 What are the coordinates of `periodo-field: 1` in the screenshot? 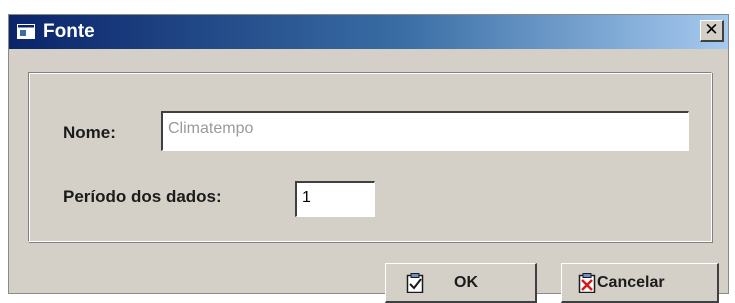 It's located at (335, 199).